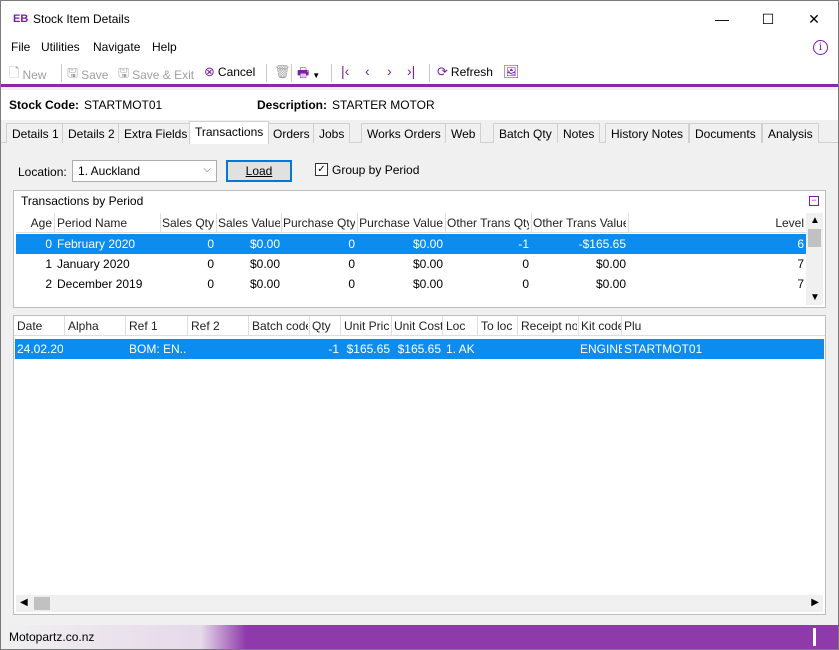 Image resolution: width=839 pixels, height=650 pixels. What do you see at coordinates (579, 223) in the screenshot?
I see `column-header: Other Trans Value` at bounding box center [579, 223].